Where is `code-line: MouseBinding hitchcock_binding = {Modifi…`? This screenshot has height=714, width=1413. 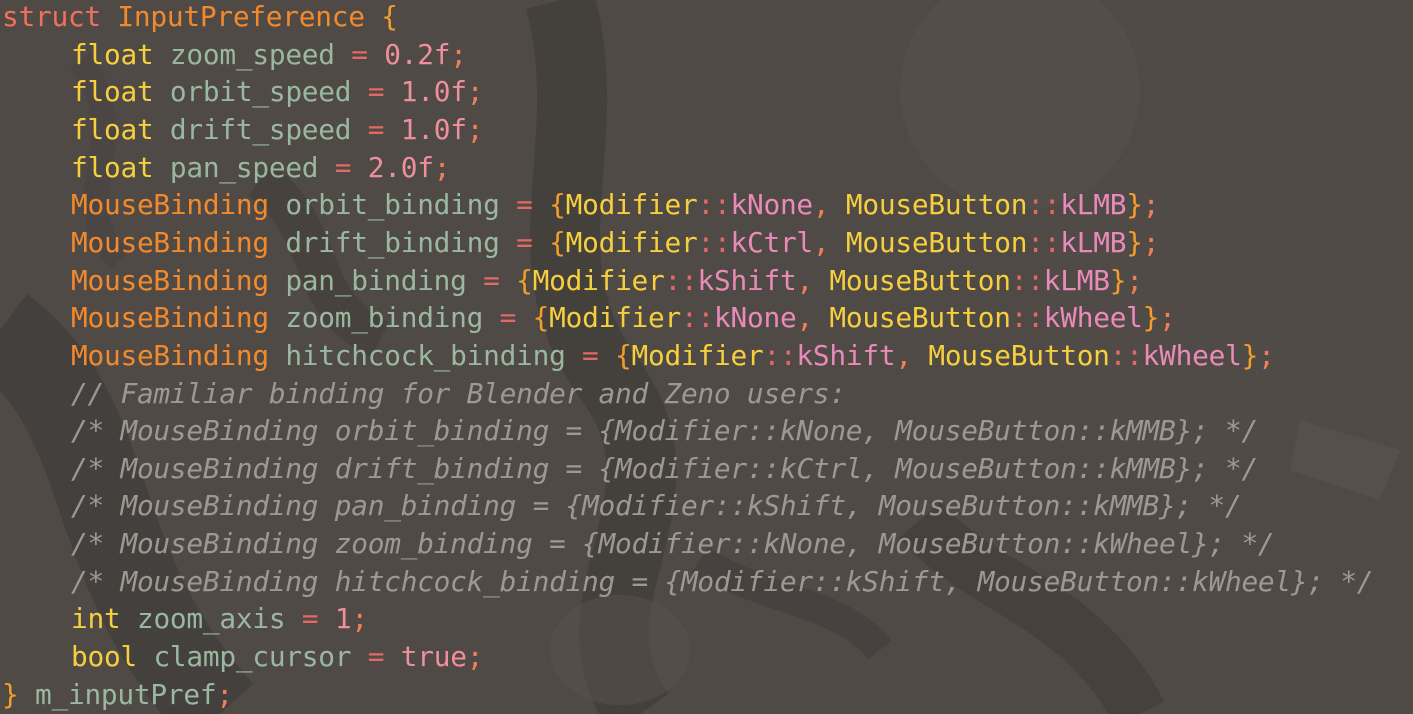 code-line: MouseBinding hitchcock_binding = {Modifi… is located at coordinates (638, 356).